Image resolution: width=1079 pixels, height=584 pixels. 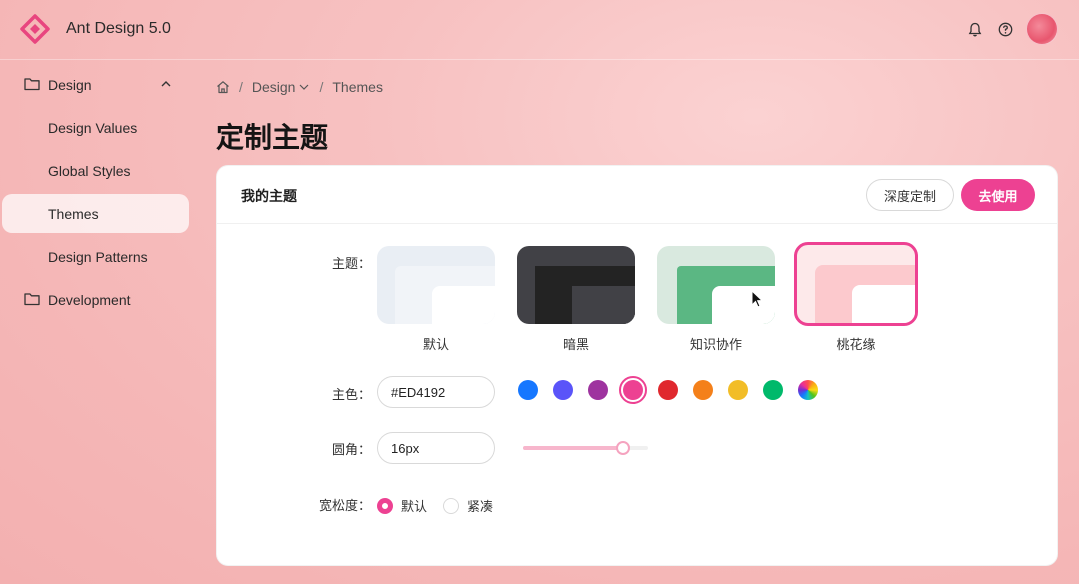 What do you see at coordinates (480, 506) in the screenshot?
I see `radio-label: 紧凑` at bounding box center [480, 506].